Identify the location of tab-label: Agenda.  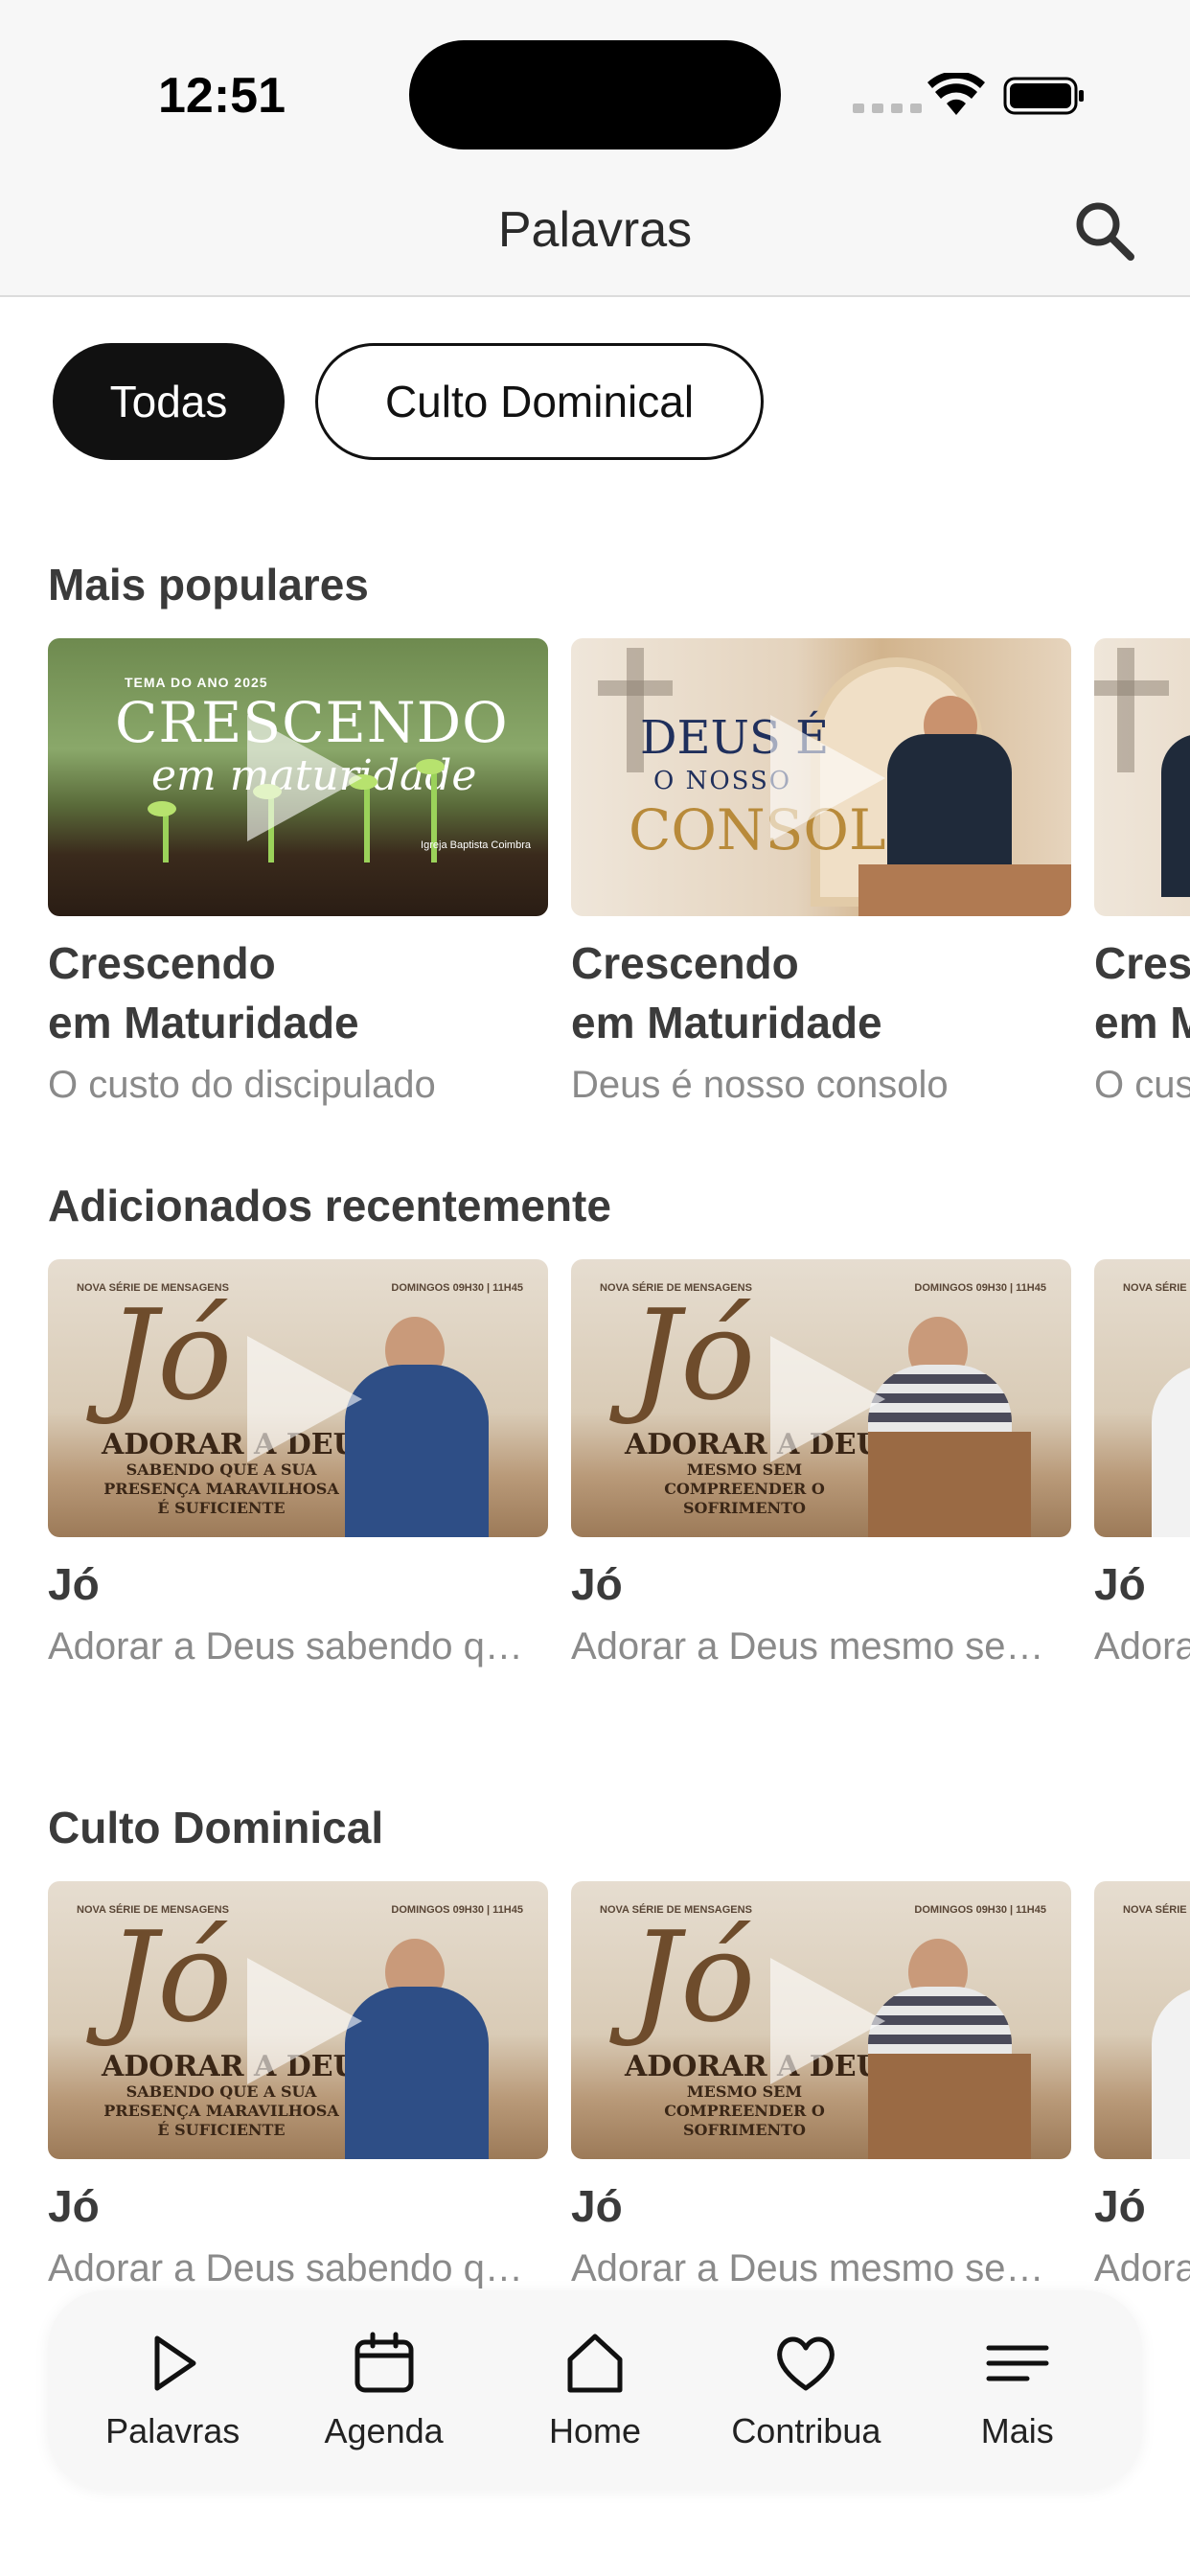
(384, 2430).